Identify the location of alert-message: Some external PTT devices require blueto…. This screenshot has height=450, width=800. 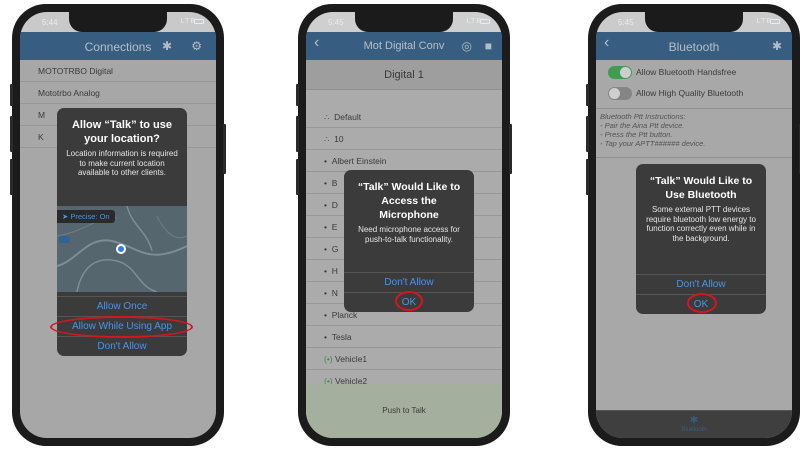
(701, 224).